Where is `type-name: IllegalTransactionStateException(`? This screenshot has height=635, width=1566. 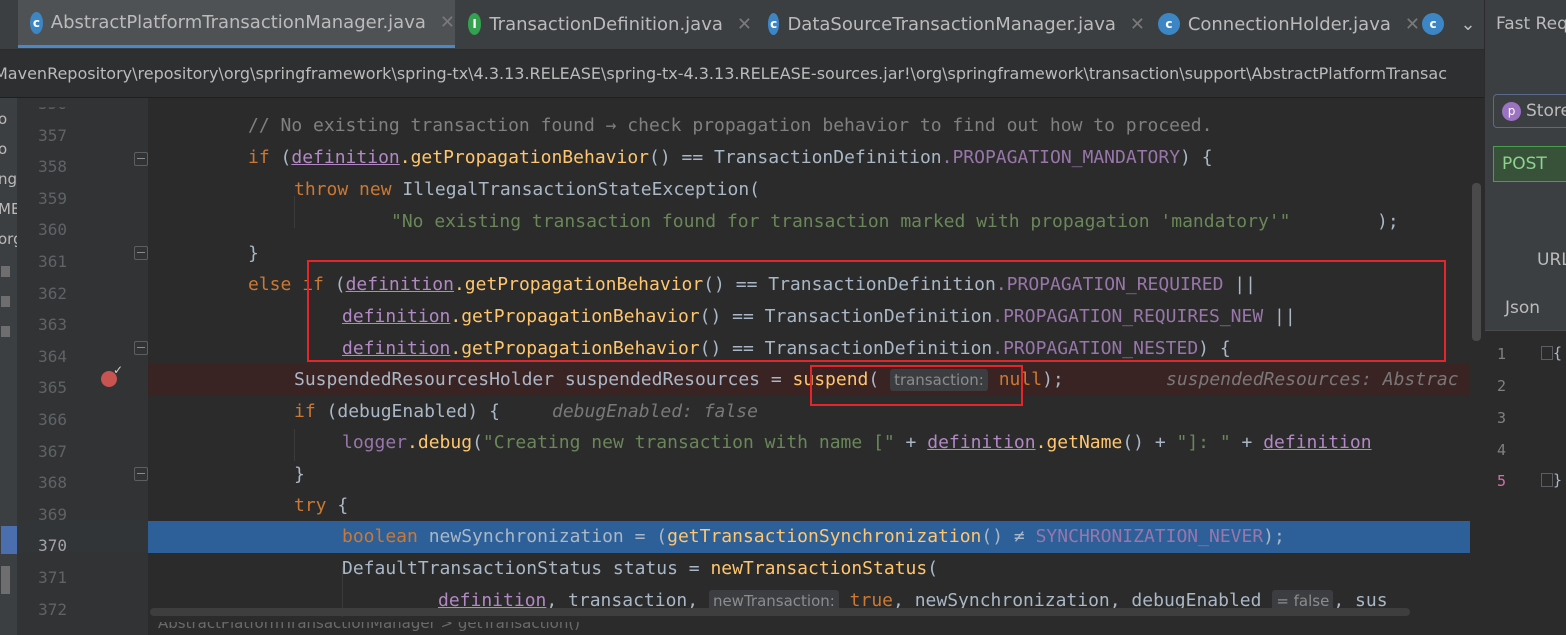
type-name: IllegalTransactionStateException( is located at coordinates (581, 189).